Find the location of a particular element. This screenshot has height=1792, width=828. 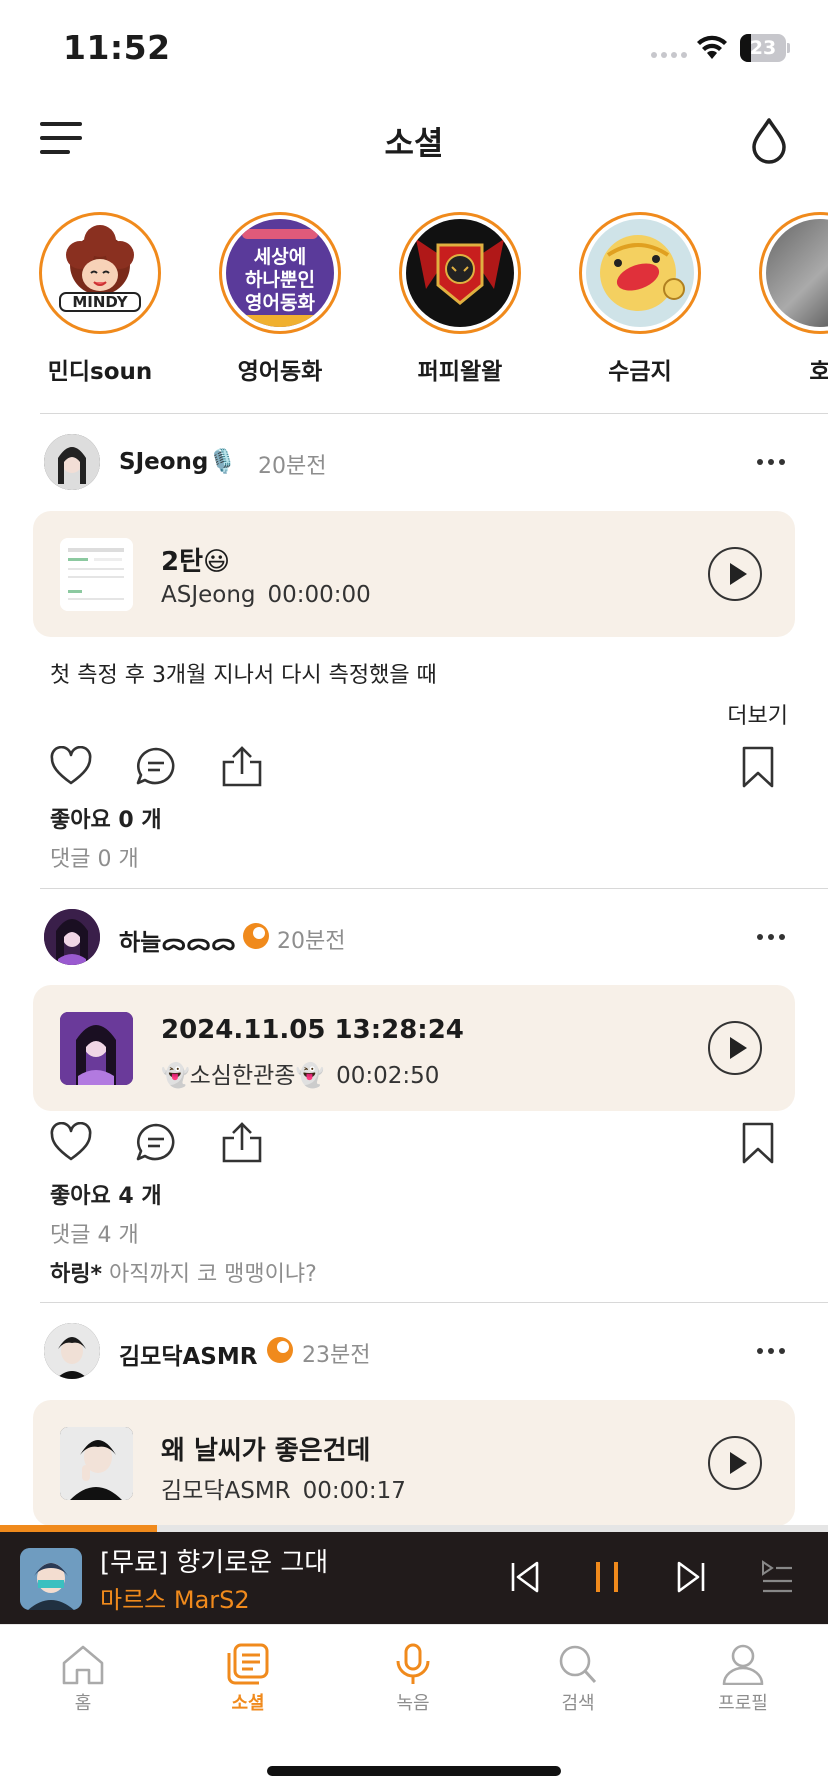

post-time: 23분전 is located at coordinates (336, 1355).